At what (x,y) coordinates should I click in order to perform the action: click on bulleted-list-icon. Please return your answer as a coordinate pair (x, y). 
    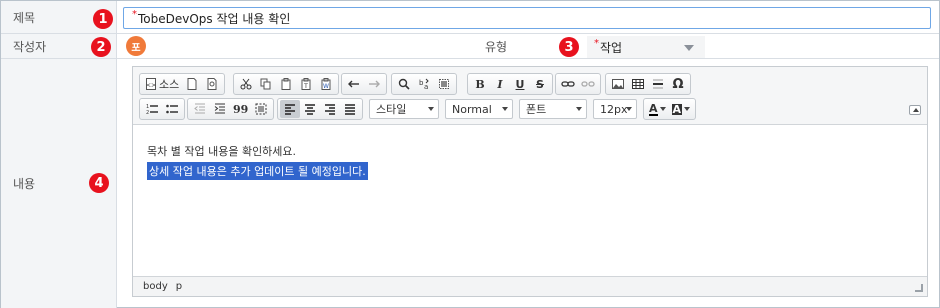
    Looking at the image, I should click on (172, 109).